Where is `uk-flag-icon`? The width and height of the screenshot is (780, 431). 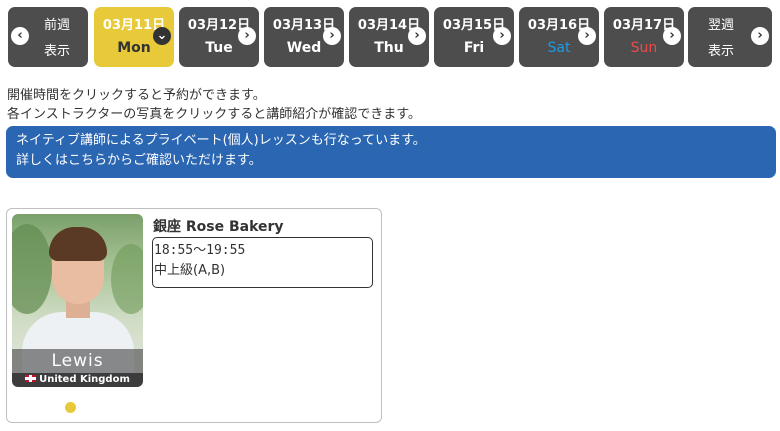
uk-flag-icon is located at coordinates (31, 378).